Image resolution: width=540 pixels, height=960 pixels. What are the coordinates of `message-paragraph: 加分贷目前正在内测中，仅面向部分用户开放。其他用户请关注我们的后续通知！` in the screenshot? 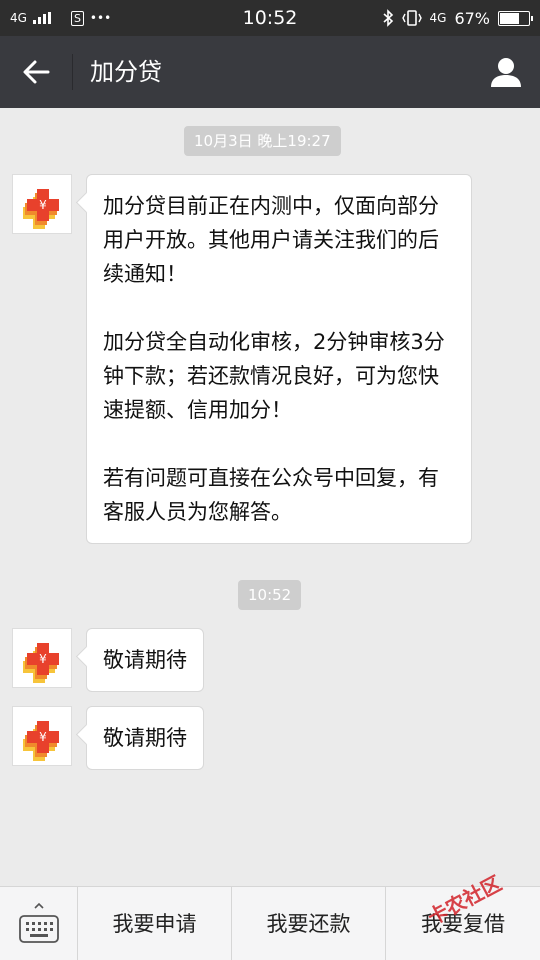 It's located at (271, 240).